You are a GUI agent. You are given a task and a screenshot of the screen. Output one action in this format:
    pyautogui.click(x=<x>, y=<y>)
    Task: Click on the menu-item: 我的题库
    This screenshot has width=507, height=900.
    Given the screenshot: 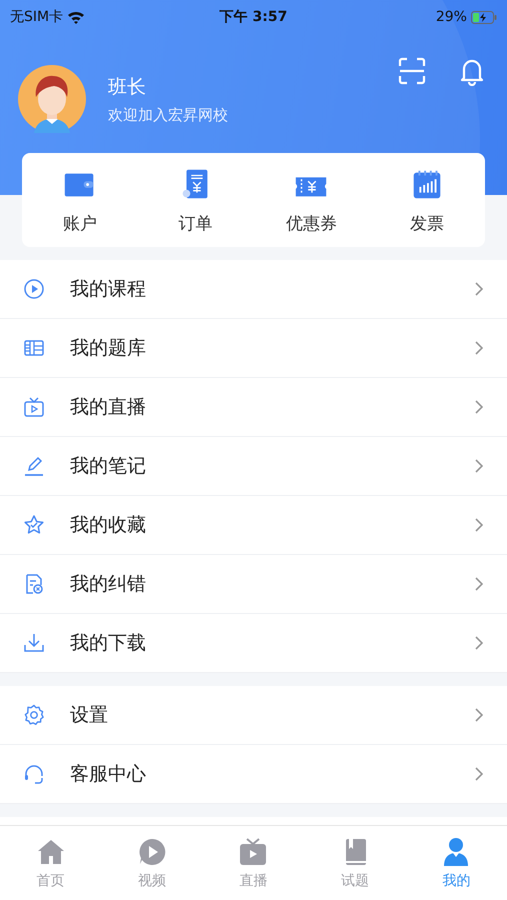 What is the action you would take?
    pyautogui.click(x=253, y=348)
    